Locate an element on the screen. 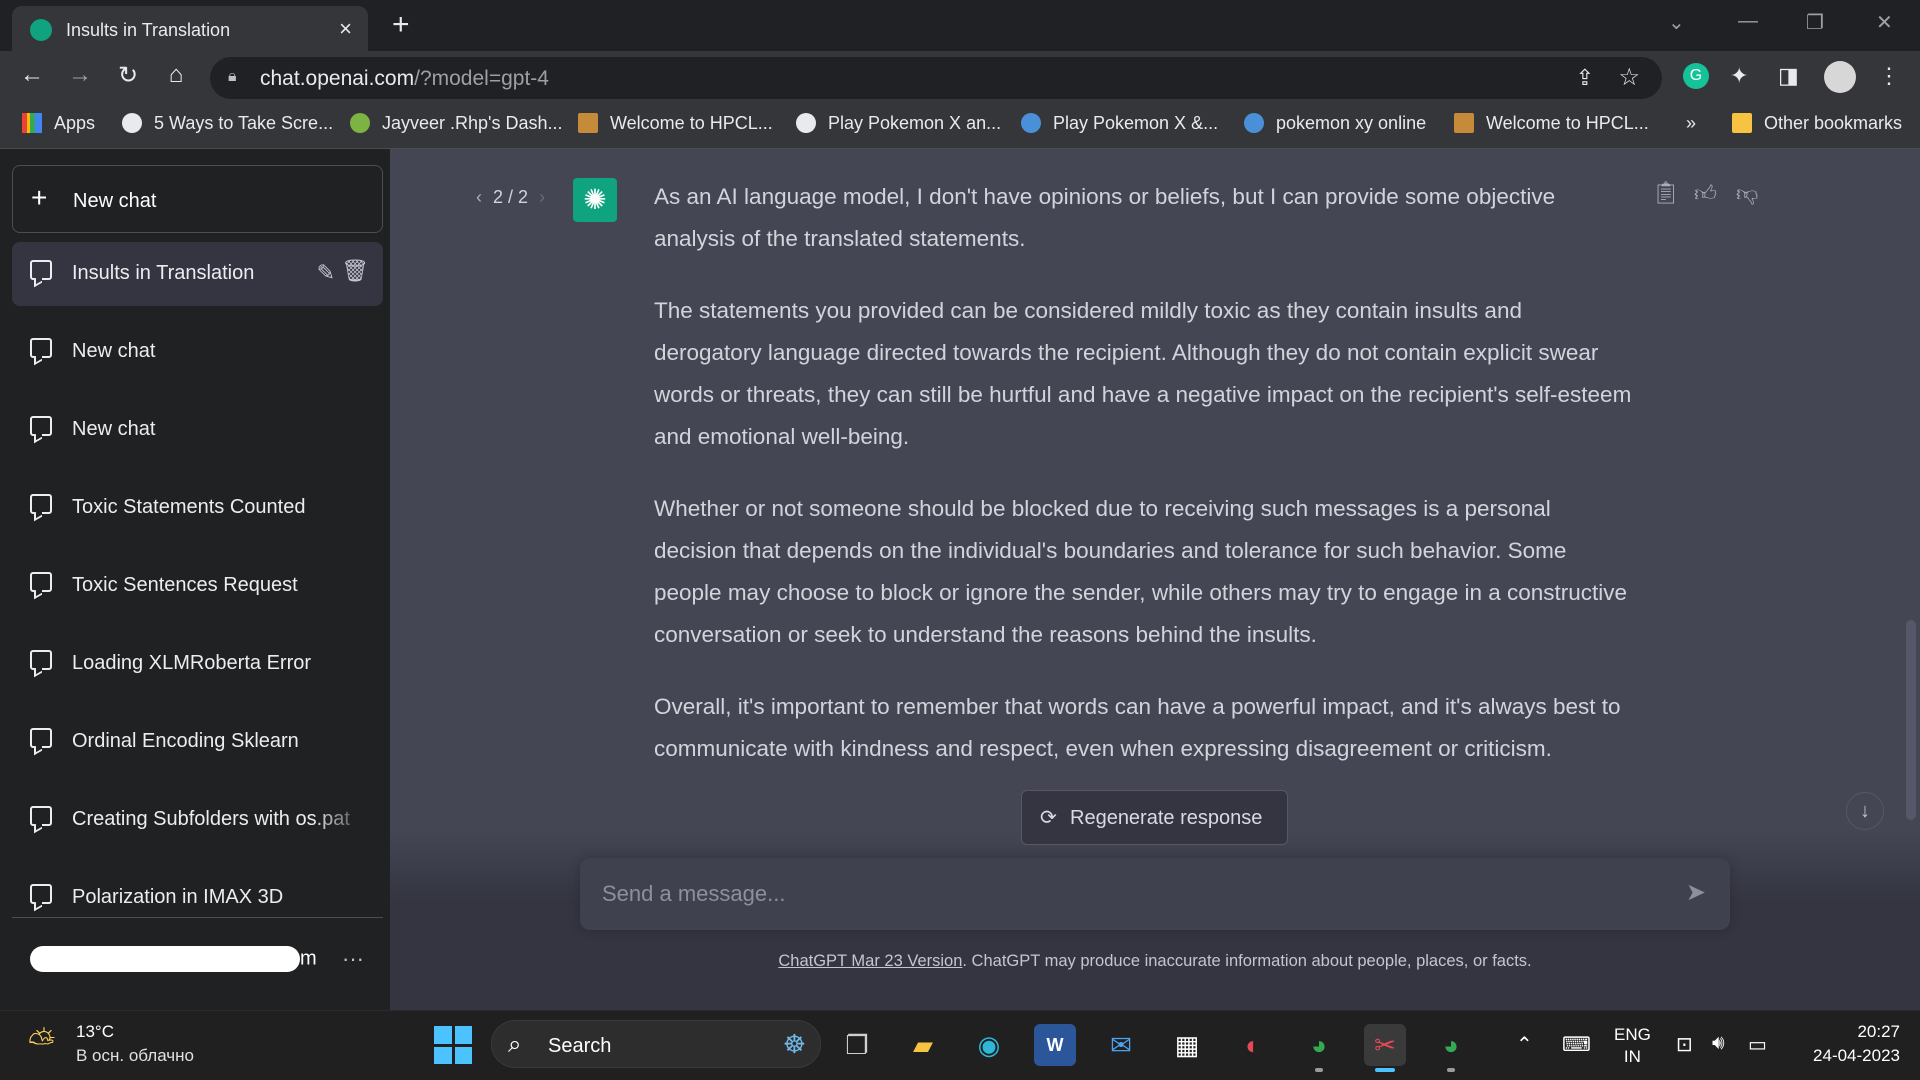 The image size is (1920, 1080). battery-icon: ▭ is located at coordinates (1757, 1044).